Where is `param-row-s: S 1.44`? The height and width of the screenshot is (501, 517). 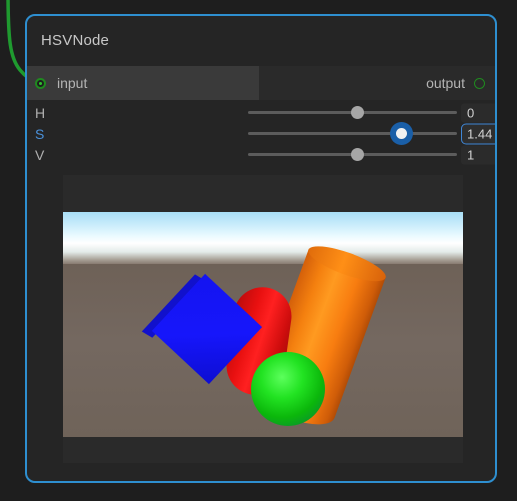
param-row-s: S 1.44 is located at coordinates (261, 133).